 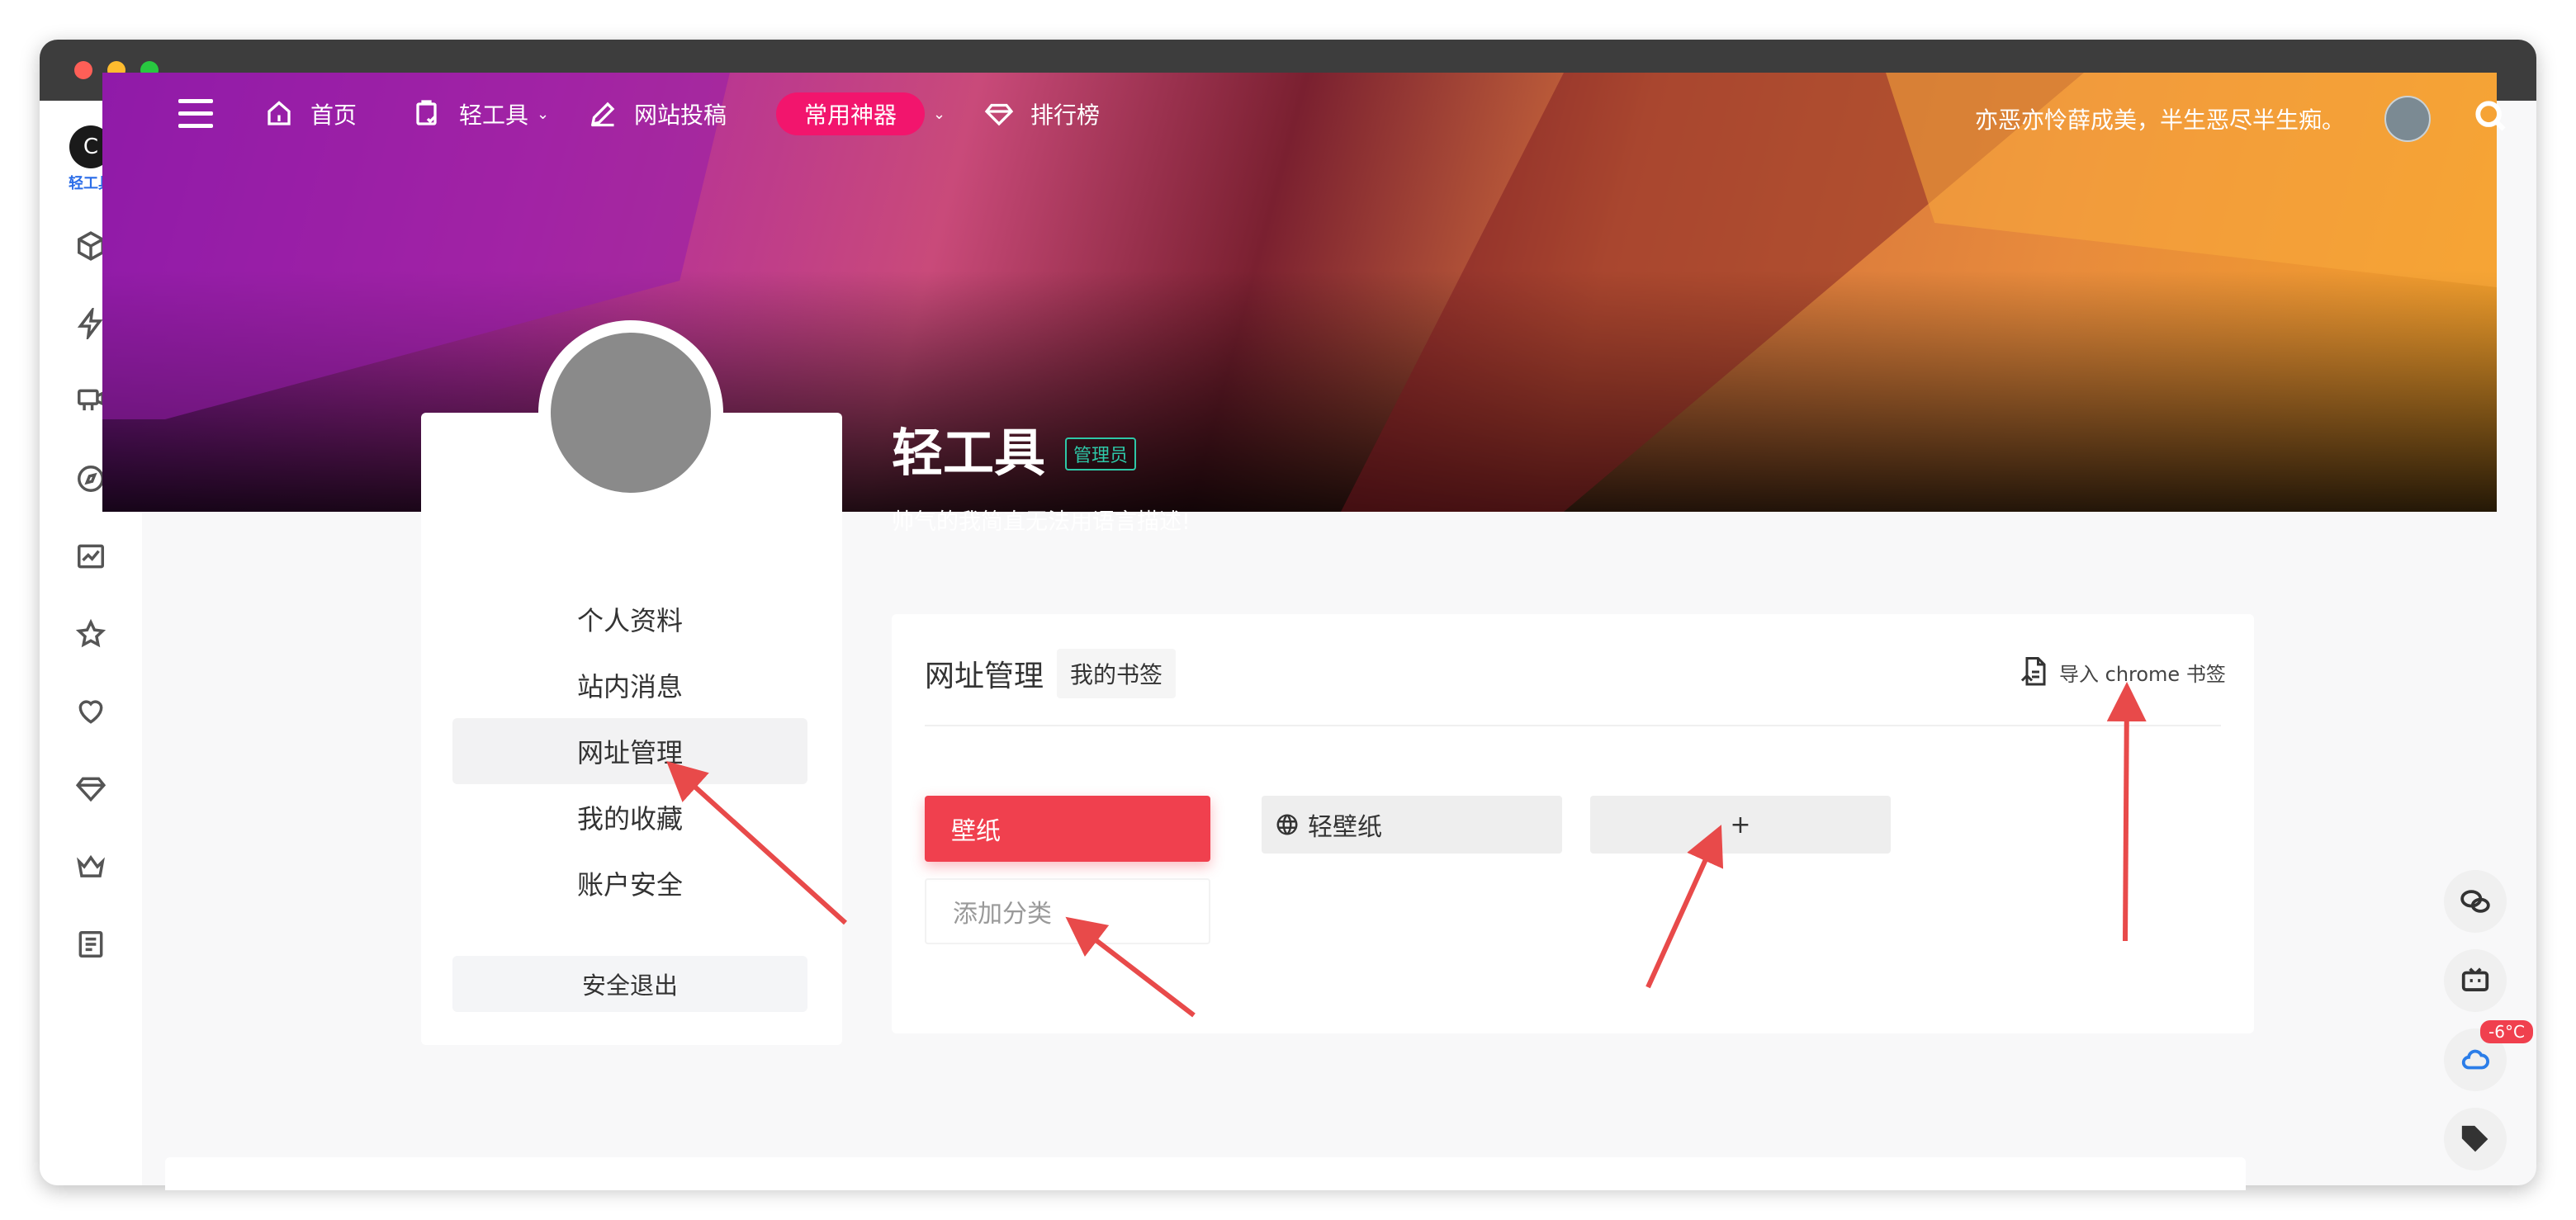 I want to click on nav-ranking-label: 排行榜, so click(x=1065, y=115).